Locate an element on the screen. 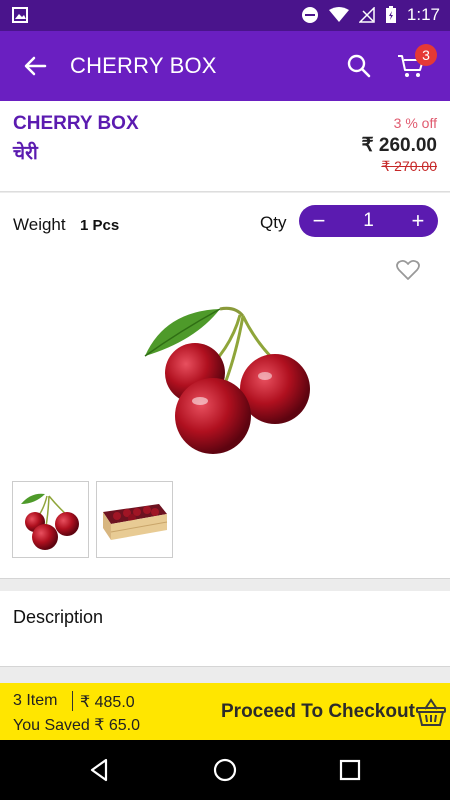 This screenshot has width=450, height=800. qty-value: 1 is located at coordinates (368, 220).